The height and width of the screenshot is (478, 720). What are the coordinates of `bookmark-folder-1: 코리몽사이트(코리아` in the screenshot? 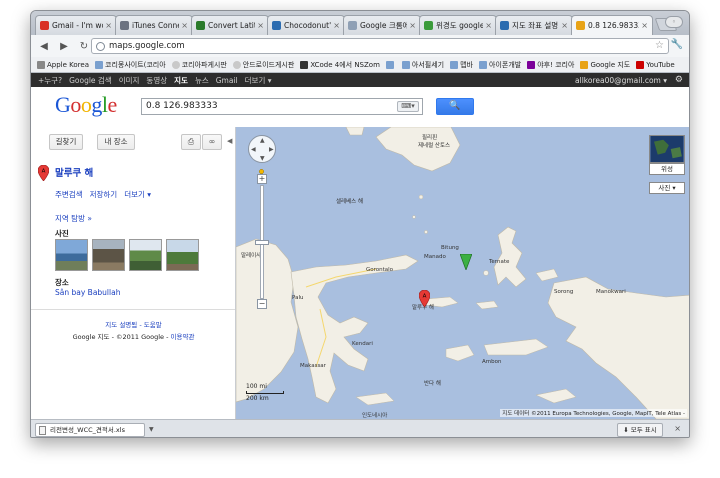 It's located at (130, 65).